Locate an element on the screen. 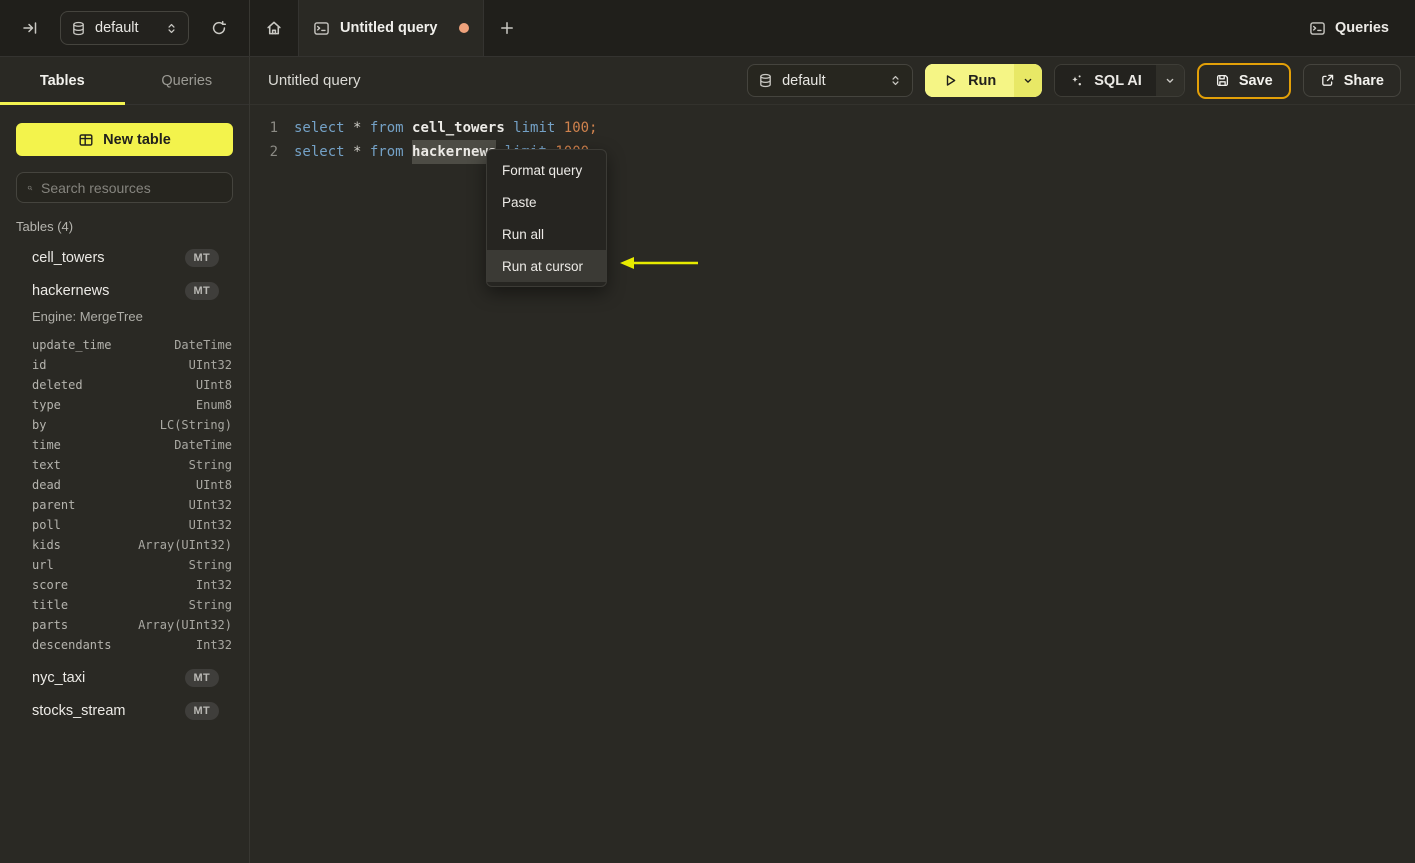 The image size is (1415, 863). column-row: deleted UInt8 is located at coordinates (124, 385).